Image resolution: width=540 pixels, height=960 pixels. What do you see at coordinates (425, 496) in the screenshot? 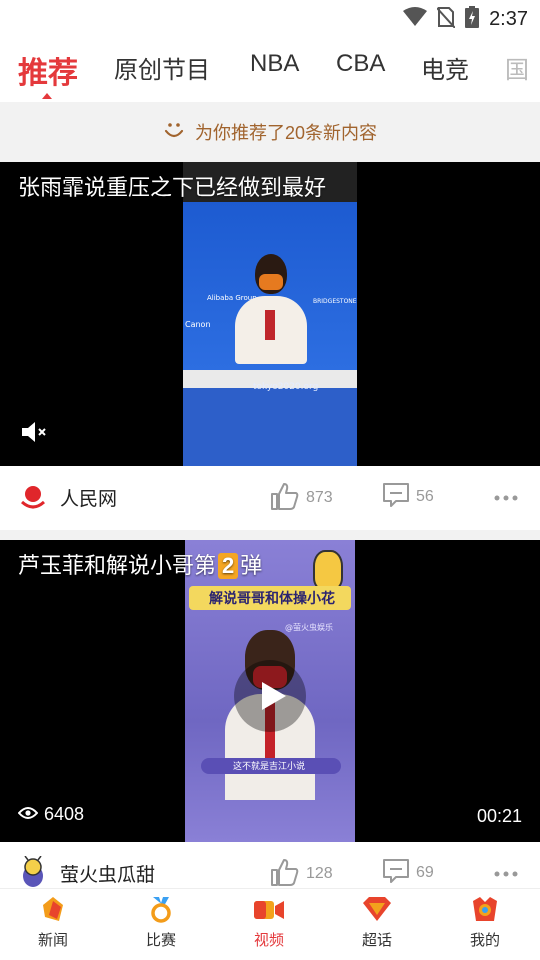
I see `comment-count: 56` at bounding box center [425, 496].